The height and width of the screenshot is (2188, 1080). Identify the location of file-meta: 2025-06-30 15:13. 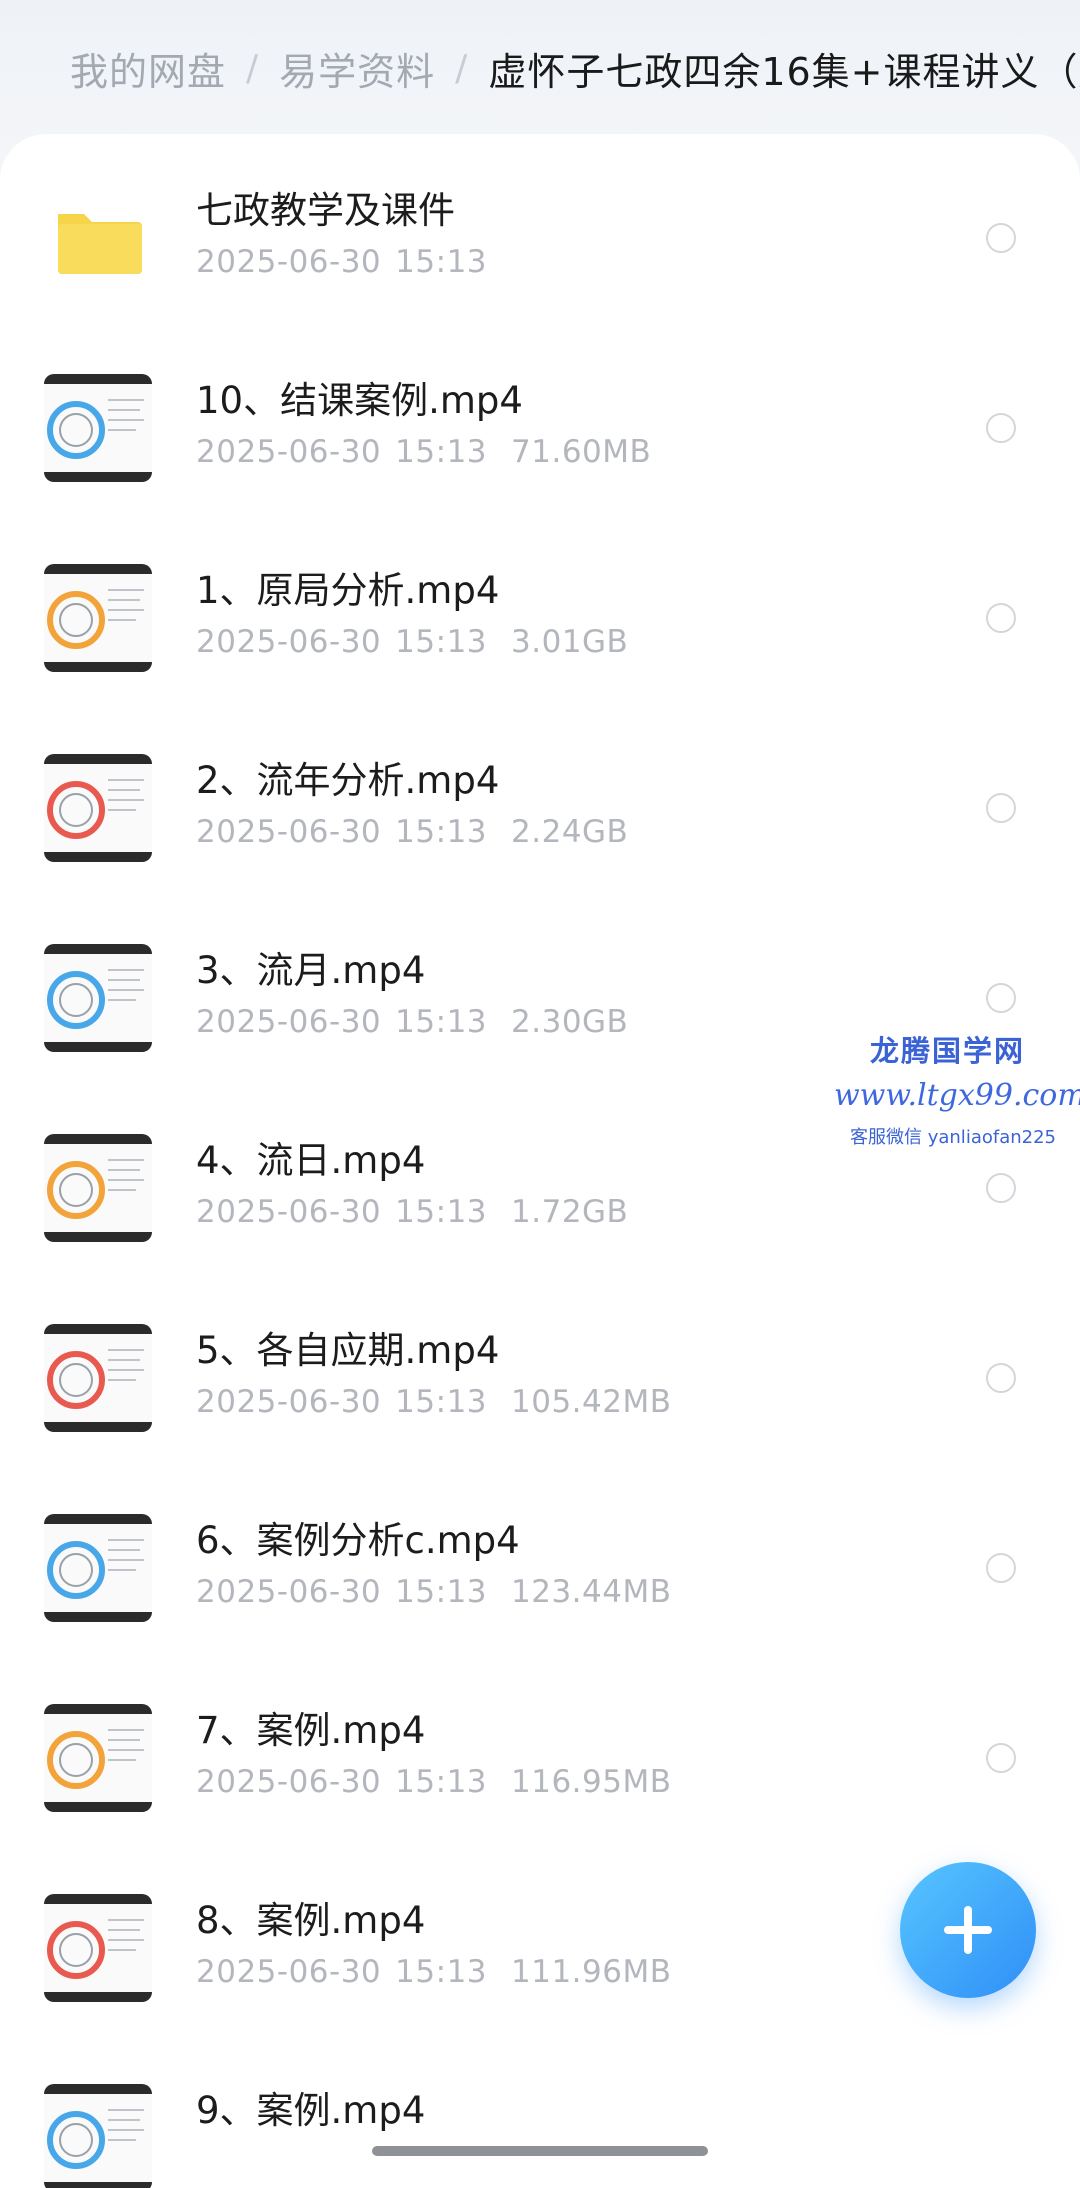
(341, 262).